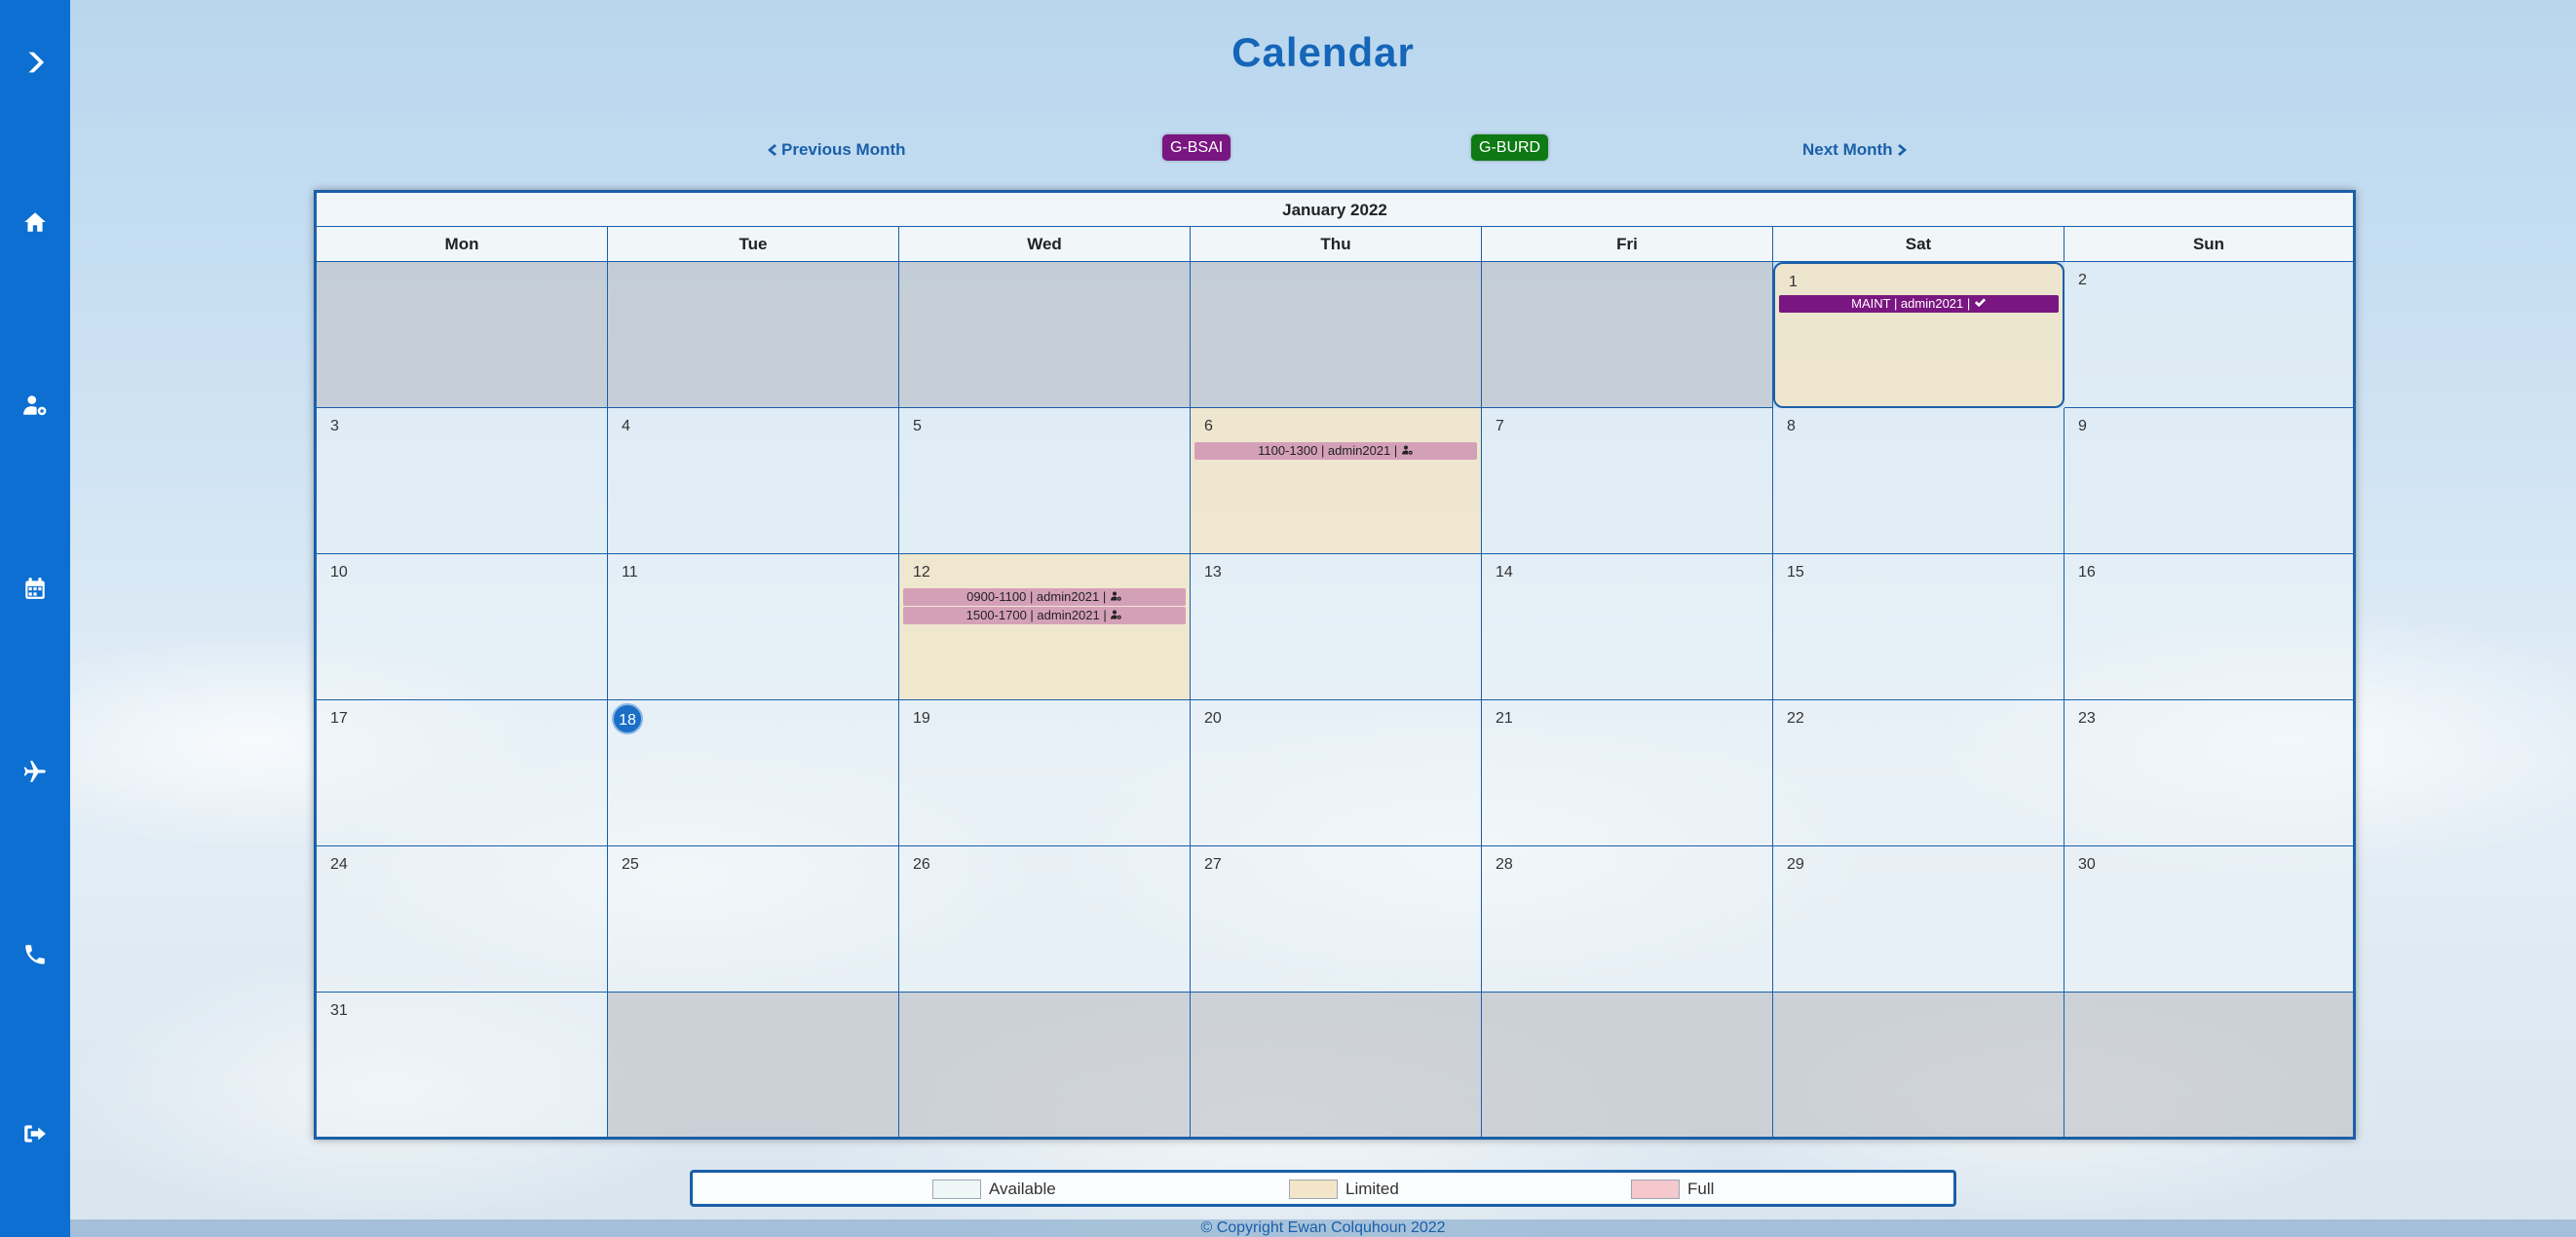 This screenshot has width=2576, height=1237. Describe the element at coordinates (1919, 335) in the screenshot. I see `day-cell-1: 1 MAINT | admin2021 |` at that location.